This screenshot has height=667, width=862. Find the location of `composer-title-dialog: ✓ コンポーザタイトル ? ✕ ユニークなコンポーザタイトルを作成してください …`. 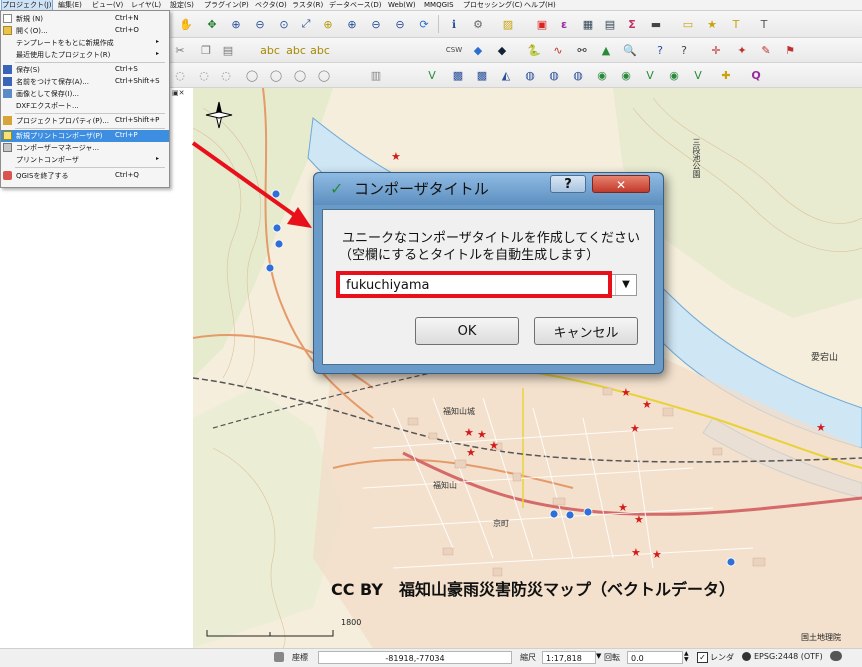

composer-title-dialog: ✓ コンポーザタイトル ? ✕ ユニークなコンポーザタイトルを作成してください … is located at coordinates (488, 273).